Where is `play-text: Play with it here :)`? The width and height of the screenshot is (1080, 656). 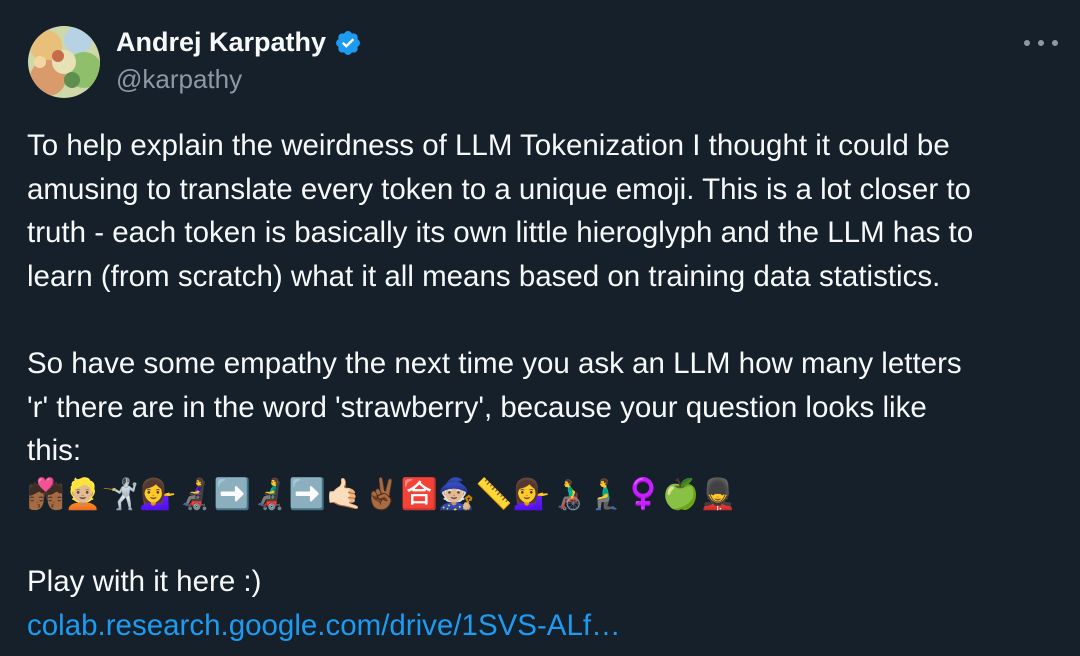
play-text: Play with it here :) is located at coordinates (144, 581).